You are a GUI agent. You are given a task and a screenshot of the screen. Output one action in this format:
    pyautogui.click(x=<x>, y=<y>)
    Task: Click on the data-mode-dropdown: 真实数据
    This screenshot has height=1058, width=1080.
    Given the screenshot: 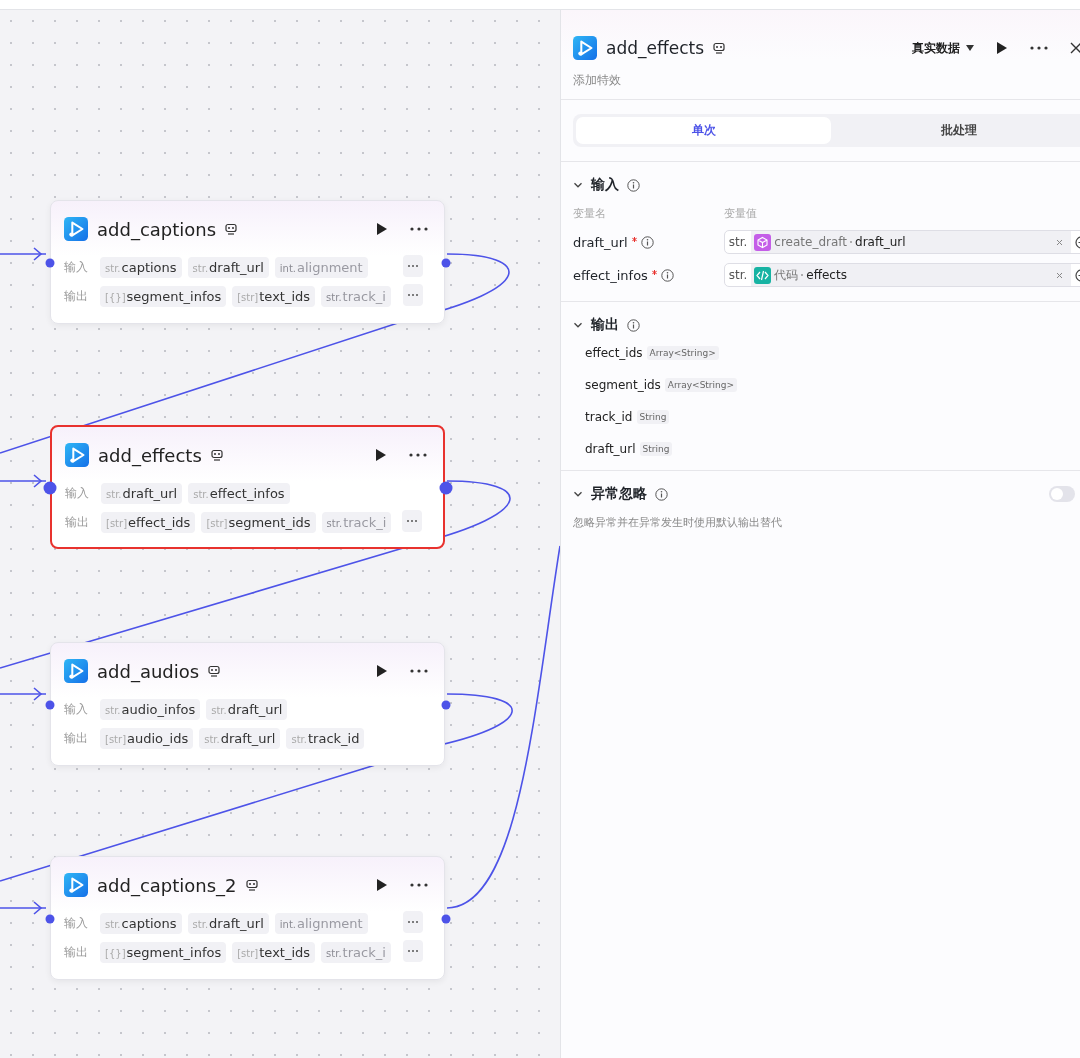 What is the action you would take?
    pyautogui.click(x=943, y=48)
    